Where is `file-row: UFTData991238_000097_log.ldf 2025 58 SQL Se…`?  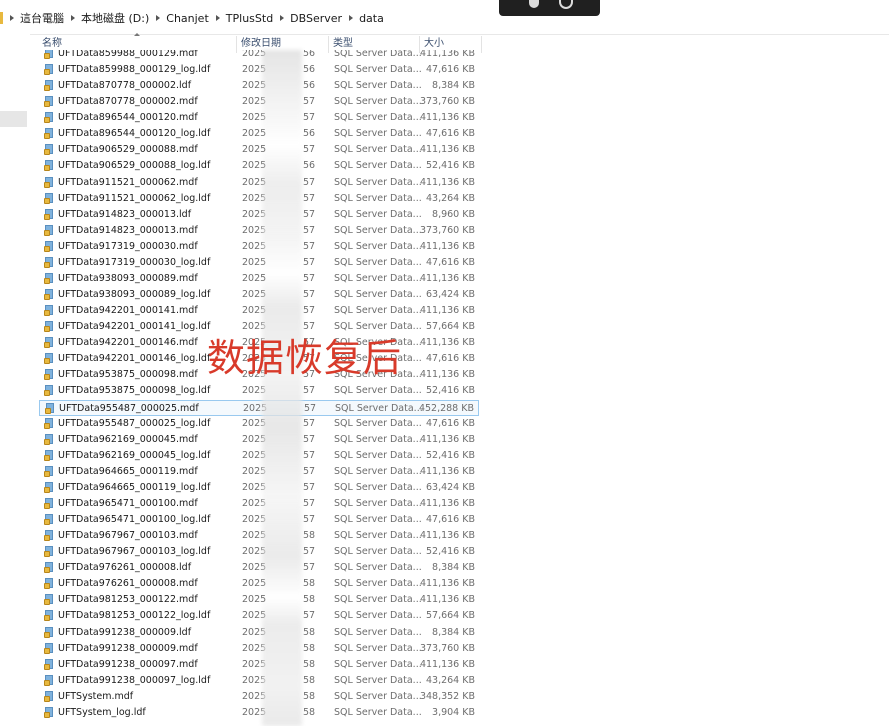 file-row: UFTData991238_000097_log.ldf 2025 58 SQL Se… is located at coordinates (259, 681).